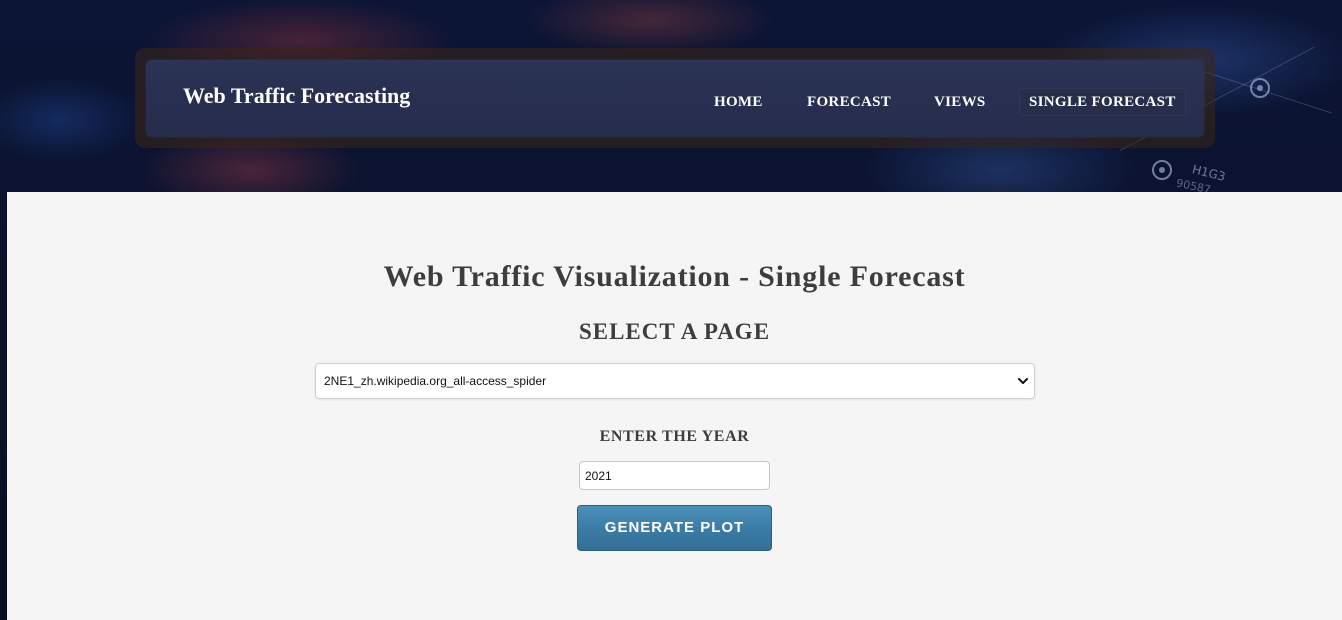 The height and width of the screenshot is (620, 1342). Describe the element at coordinates (849, 102) in the screenshot. I see `nav-link-forecast: FORECAST` at that location.